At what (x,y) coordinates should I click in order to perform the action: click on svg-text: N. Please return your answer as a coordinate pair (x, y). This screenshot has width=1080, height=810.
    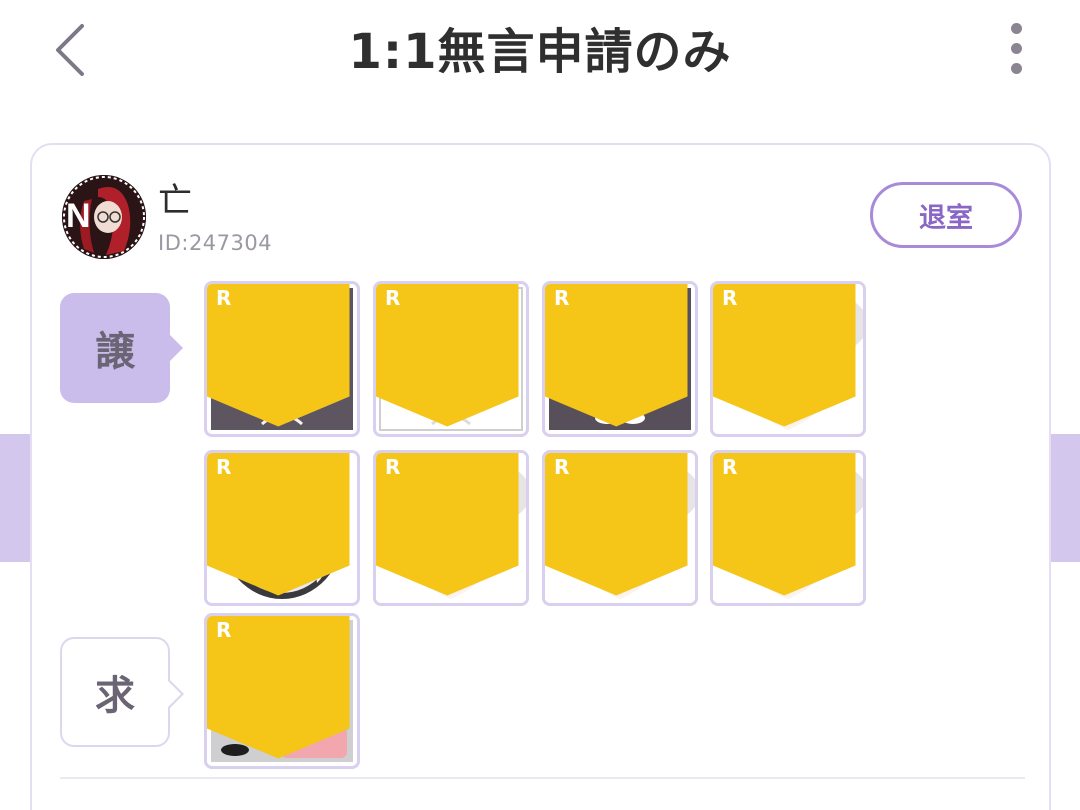
    Looking at the image, I should click on (78, 216).